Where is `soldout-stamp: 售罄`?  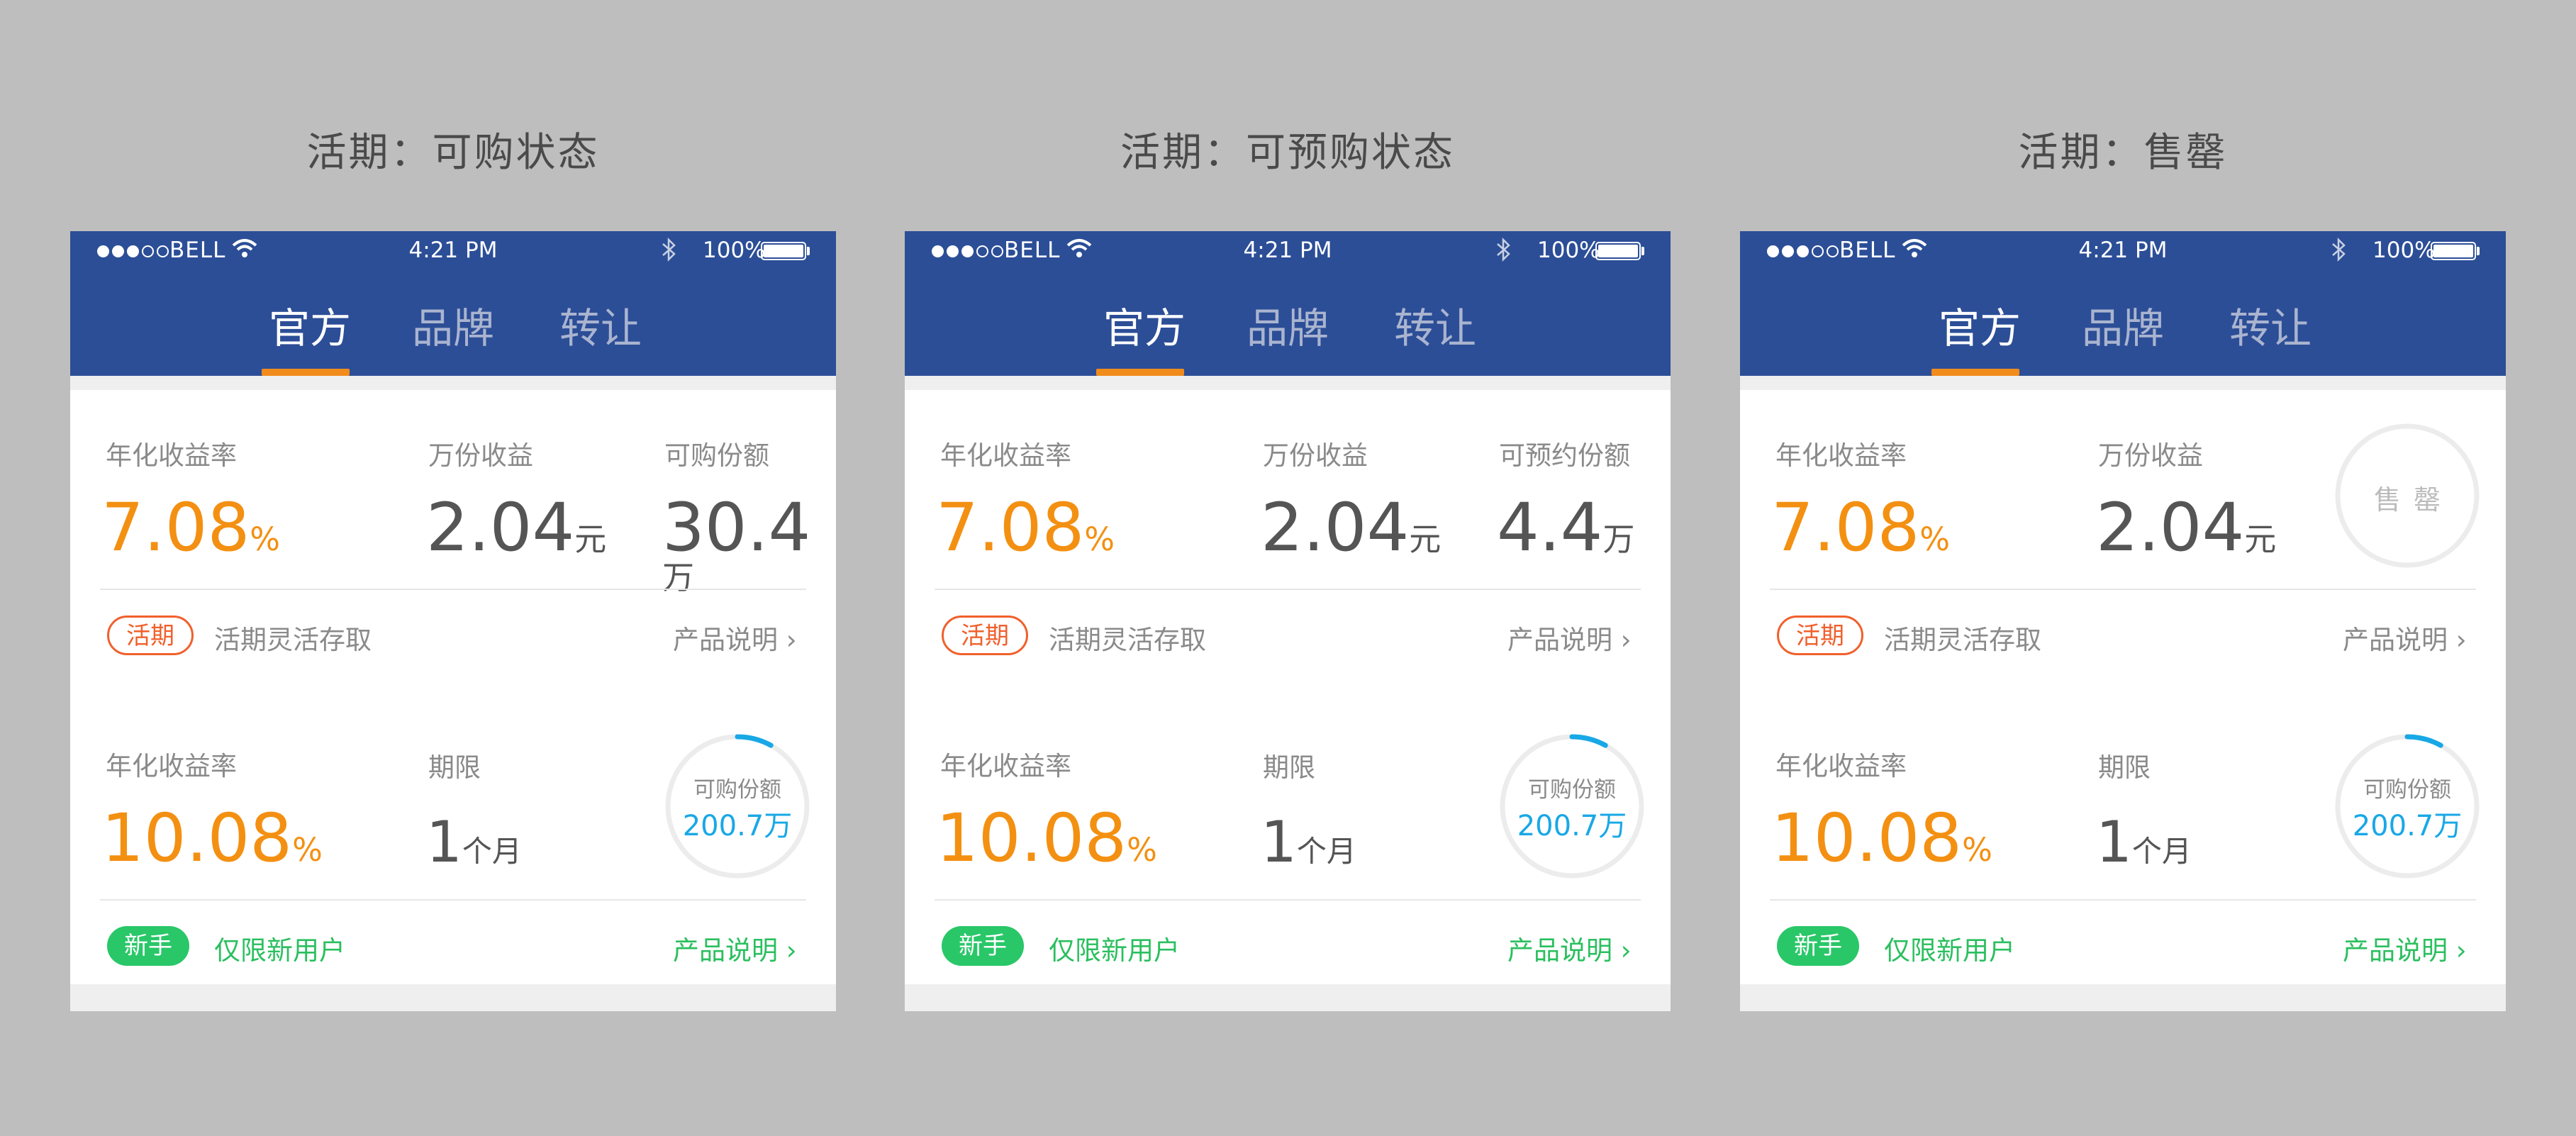 soldout-stamp: 售罄 is located at coordinates (2407, 495).